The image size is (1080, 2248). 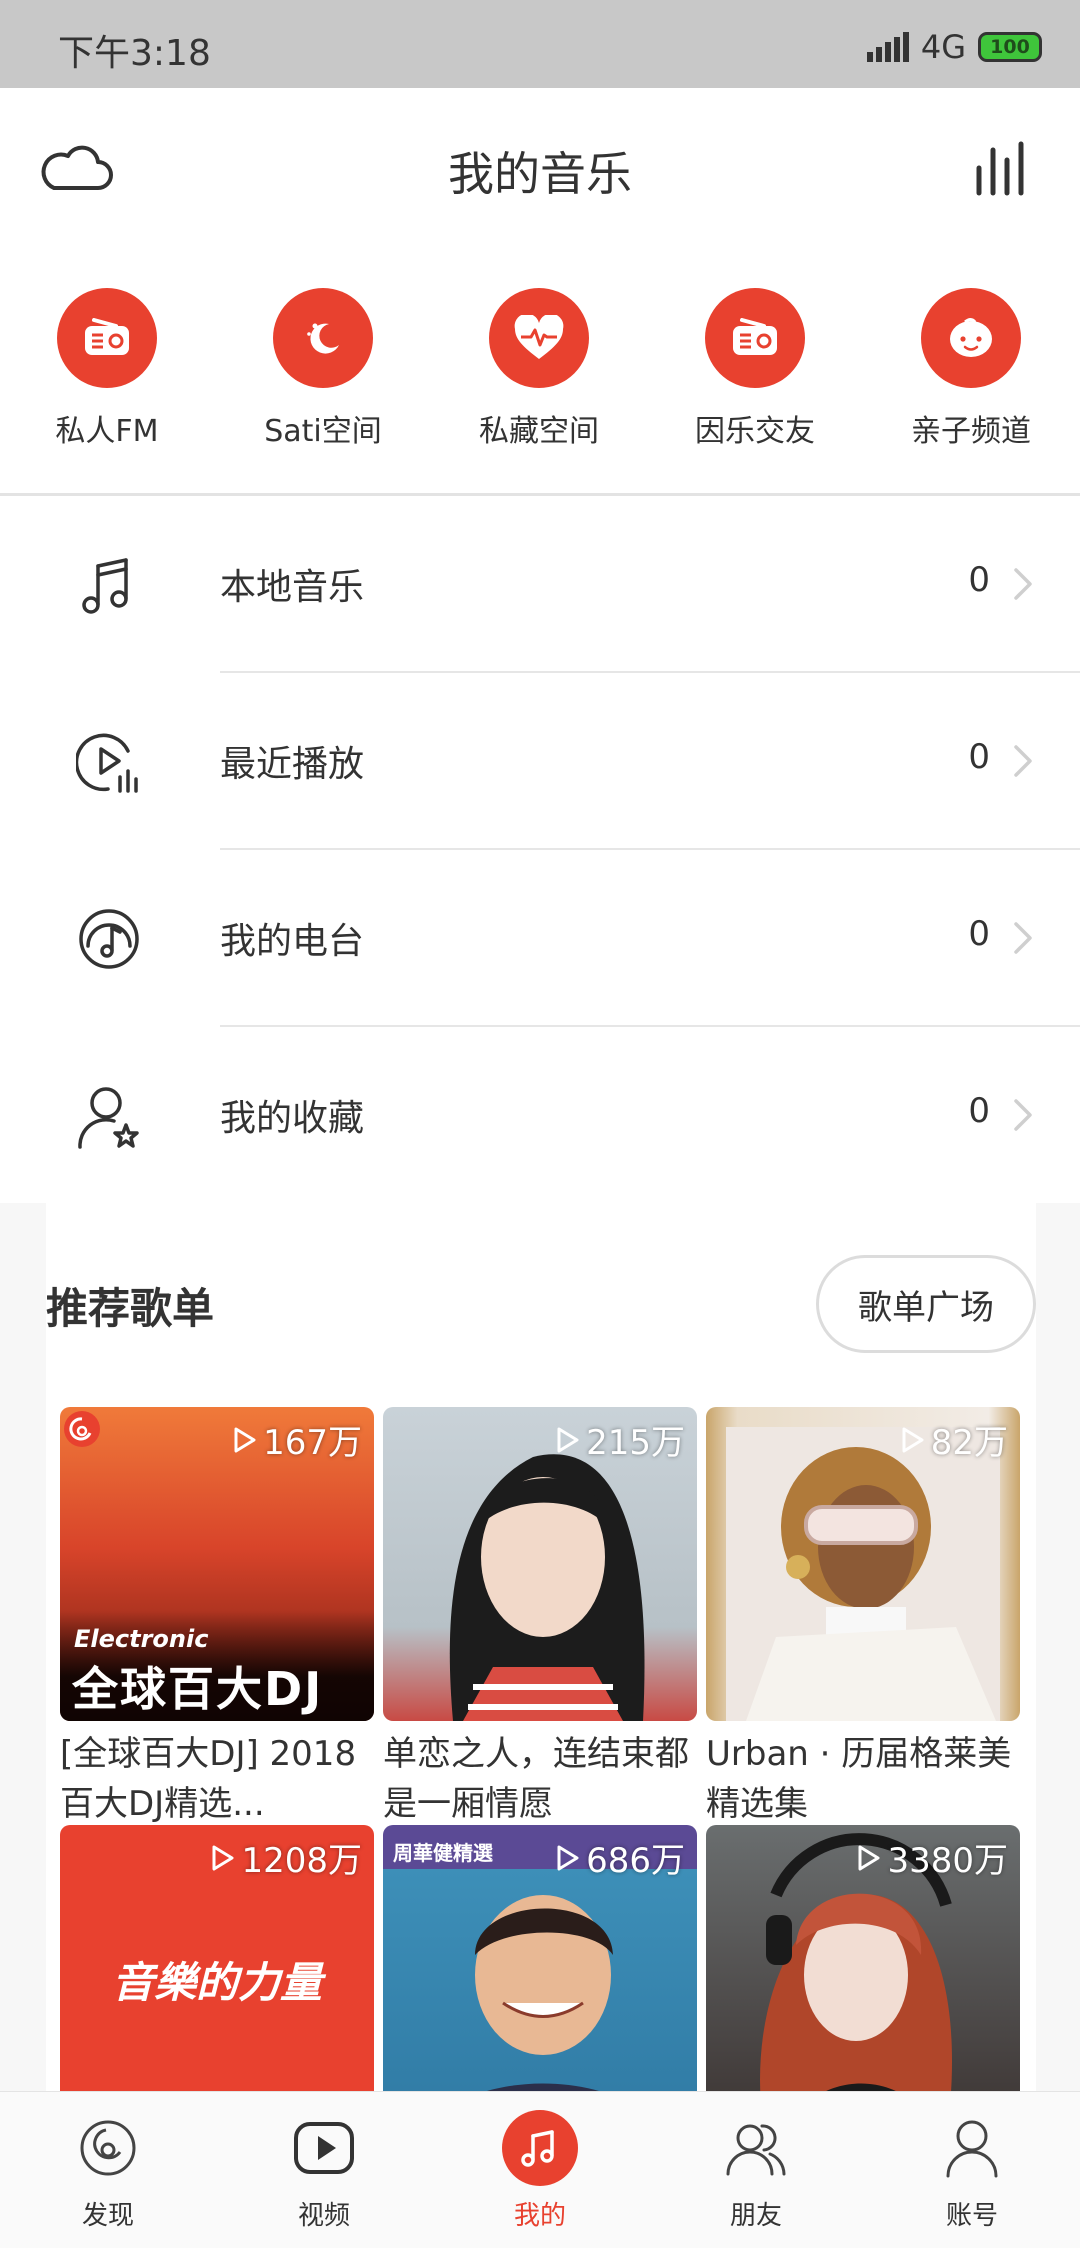 I want to click on discover-icon, so click(x=108, y=2148).